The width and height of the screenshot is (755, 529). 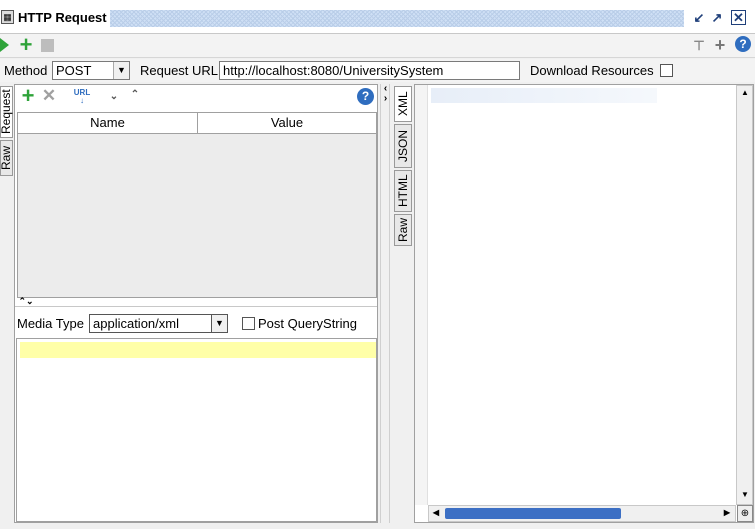 What do you see at coordinates (26, 70) in the screenshot?
I see `method-label: Method` at bounding box center [26, 70].